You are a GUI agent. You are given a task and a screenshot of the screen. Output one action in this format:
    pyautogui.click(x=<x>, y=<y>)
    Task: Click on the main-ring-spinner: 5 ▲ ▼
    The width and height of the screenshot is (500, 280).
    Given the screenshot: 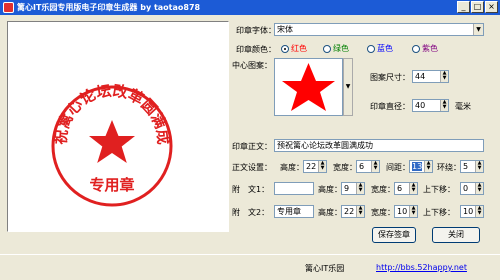 What is the action you would take?
    pyautogui.click(x=472, y=166)
    